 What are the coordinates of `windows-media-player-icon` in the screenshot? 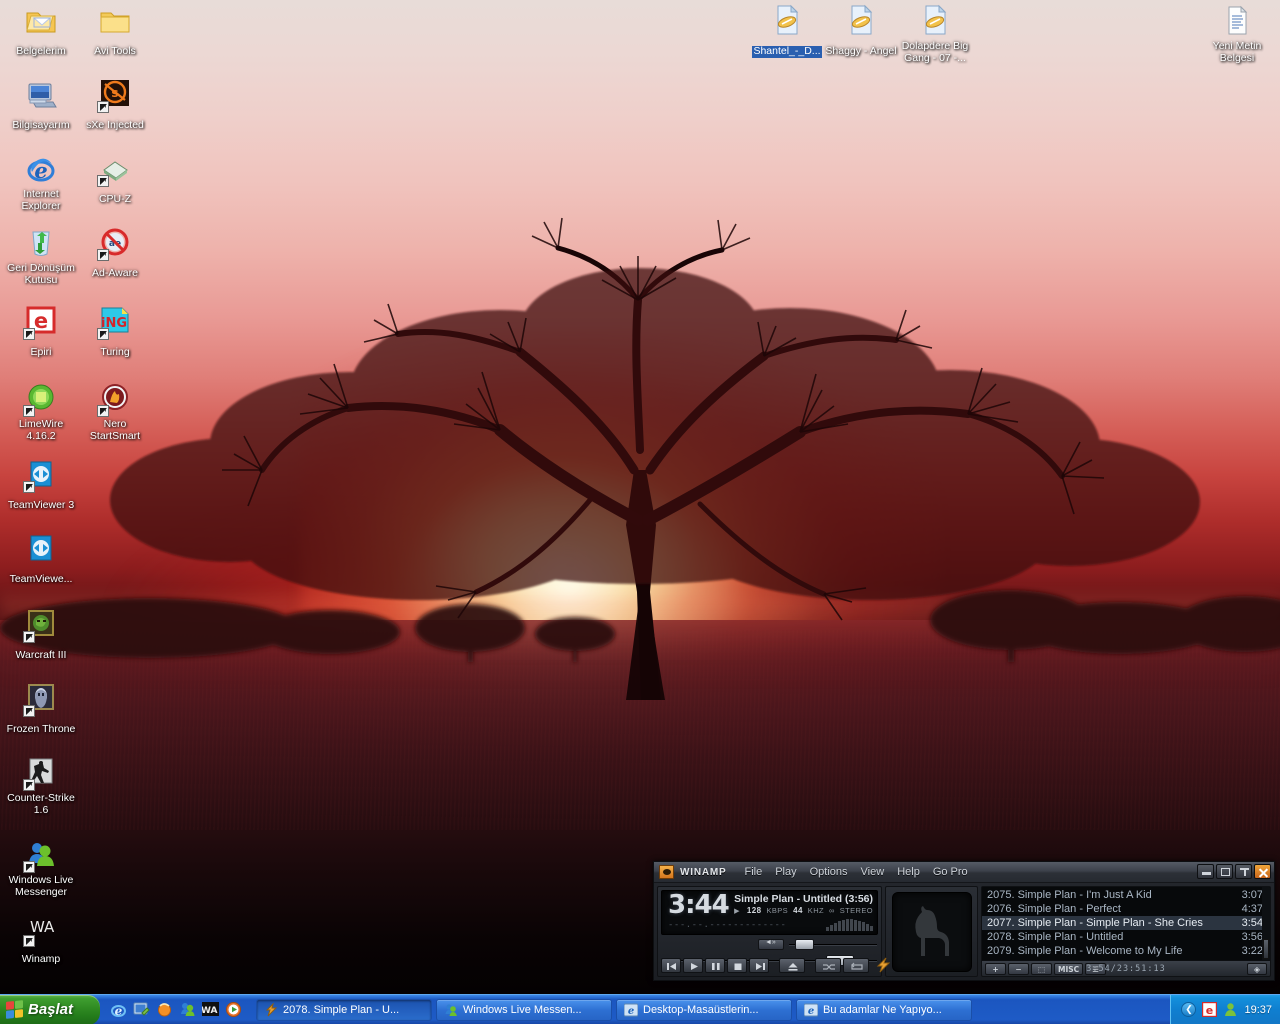 It's located at (233, 1009).